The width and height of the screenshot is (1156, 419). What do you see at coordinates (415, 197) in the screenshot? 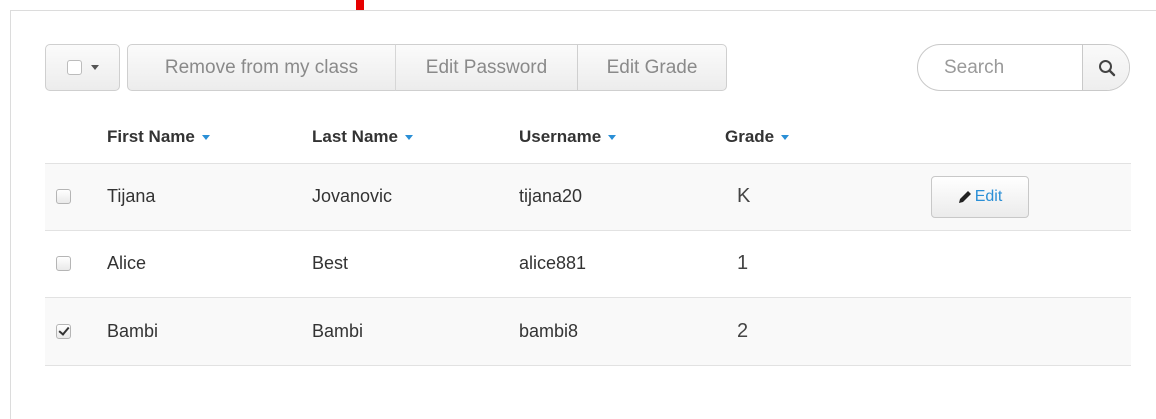
I see `cell-last-name: Jovanovic` at bounding box center [415, 197].